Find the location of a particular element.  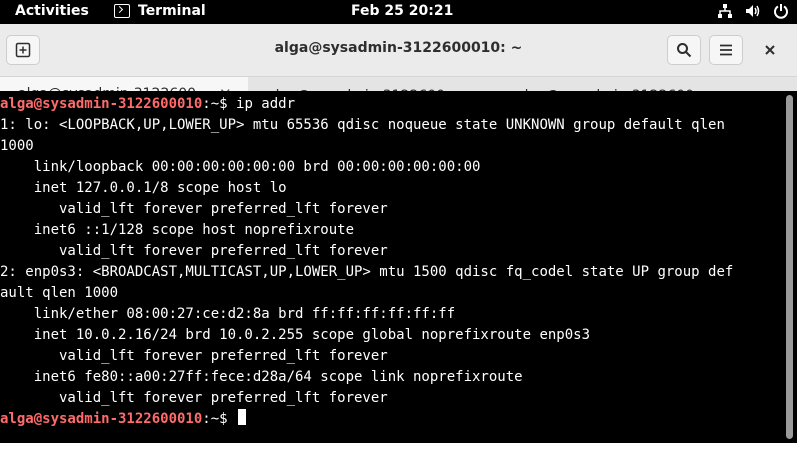

scrollbar-thumb is located at coordinates (789, 267).